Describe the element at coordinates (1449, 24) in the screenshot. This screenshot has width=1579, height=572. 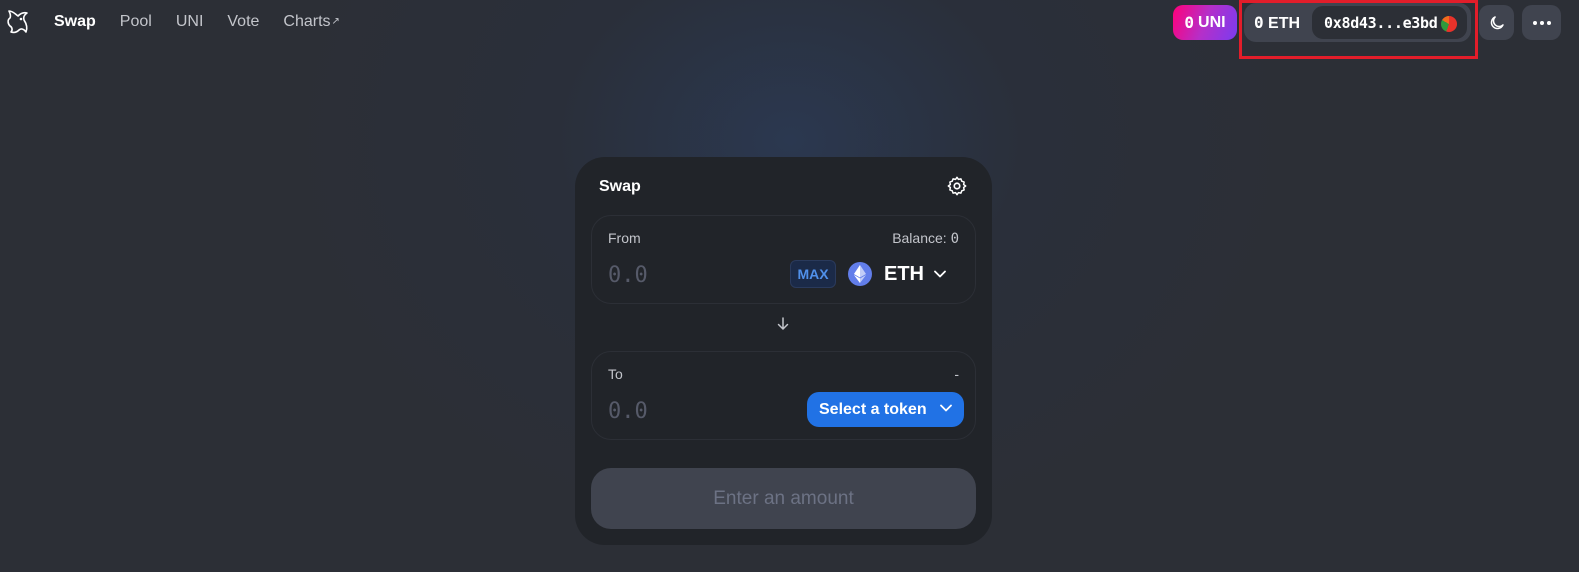
I see `identicon-avatar` at that location.